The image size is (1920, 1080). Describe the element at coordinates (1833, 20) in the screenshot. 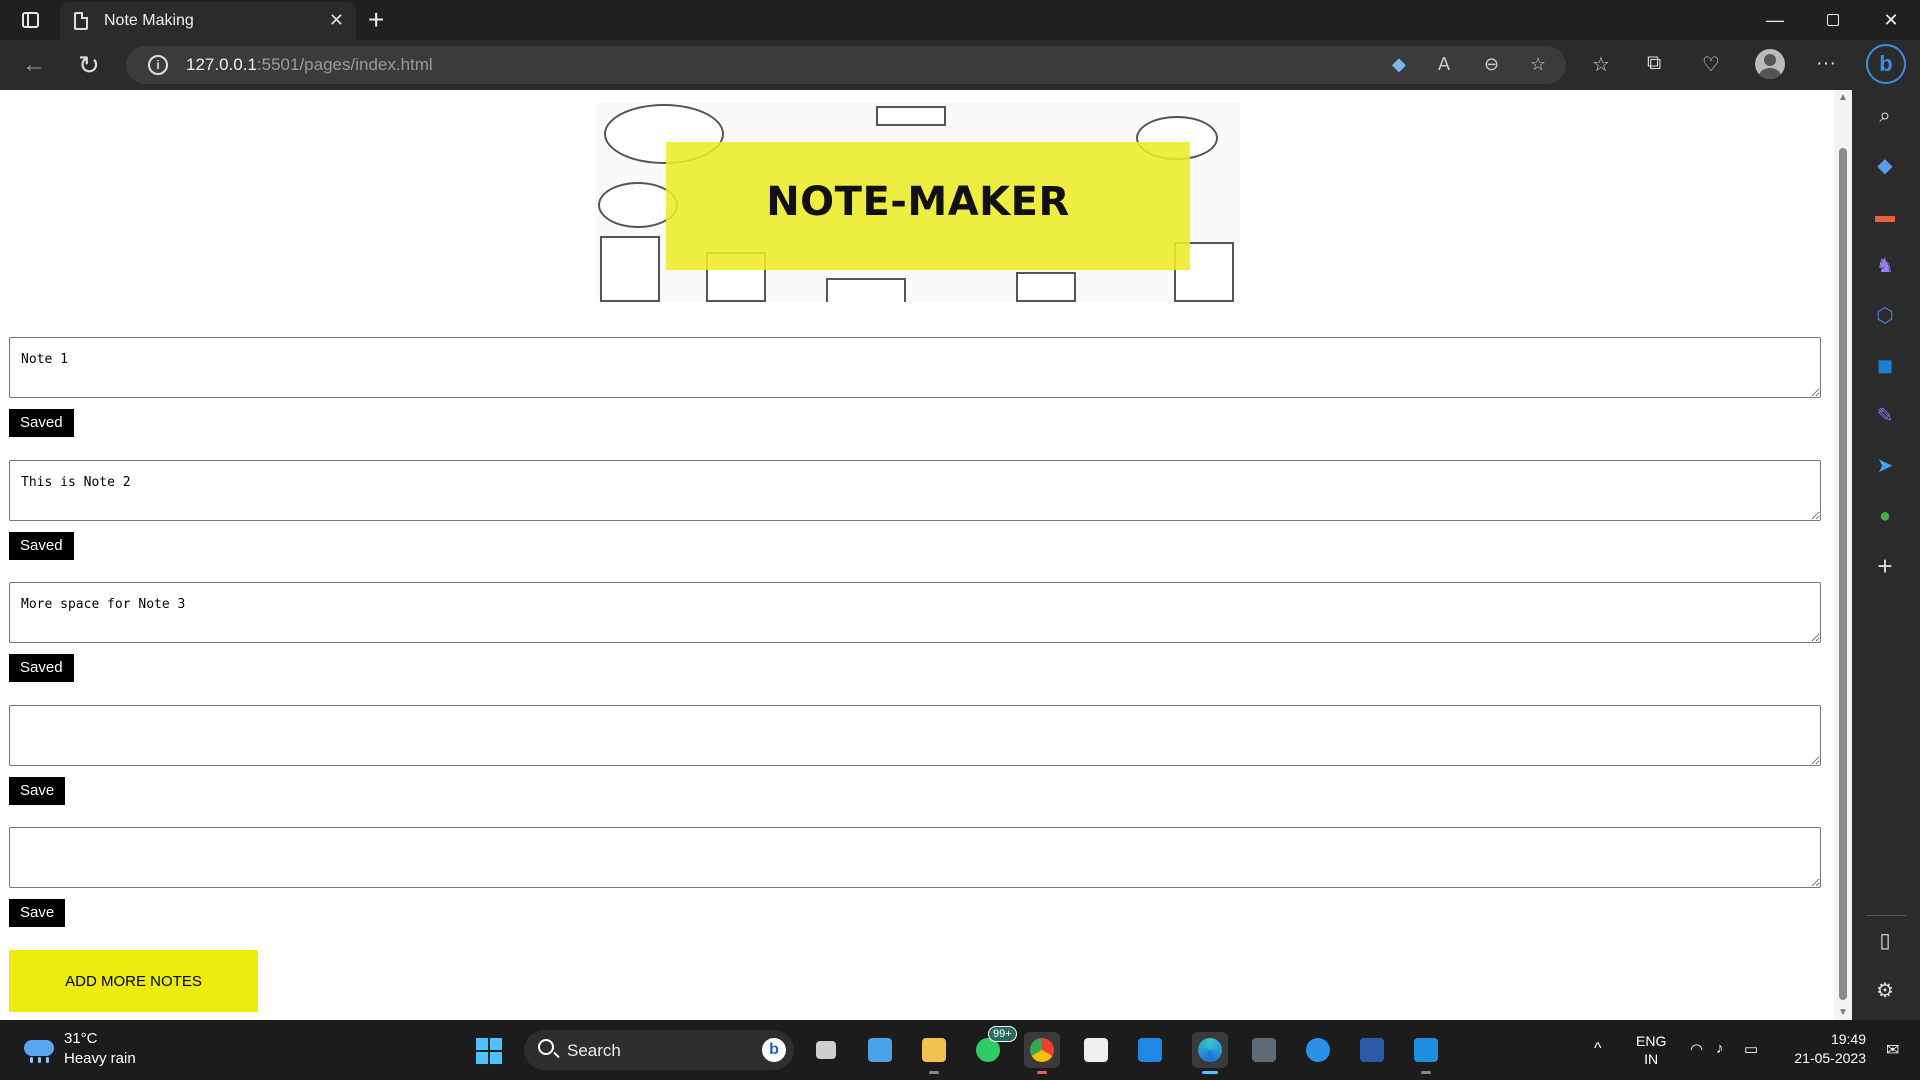

I see `restore-button` at that location.